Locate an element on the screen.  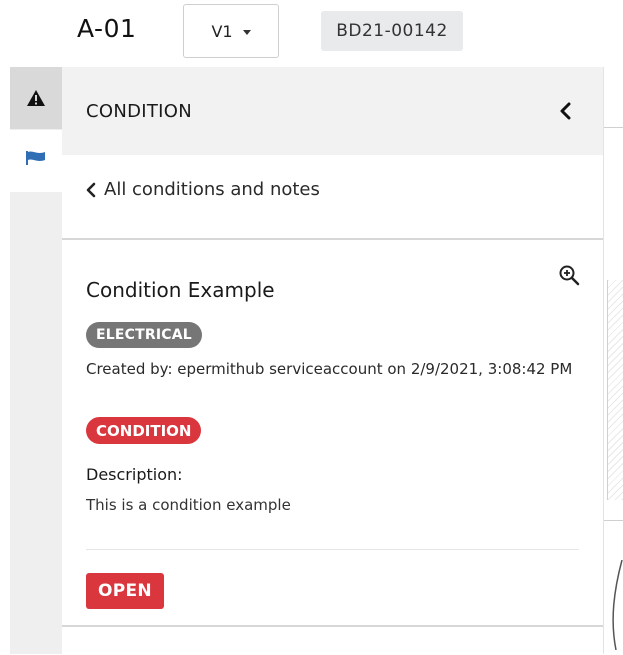
description-text: This is a condition example is located at coordinates (188, 505).